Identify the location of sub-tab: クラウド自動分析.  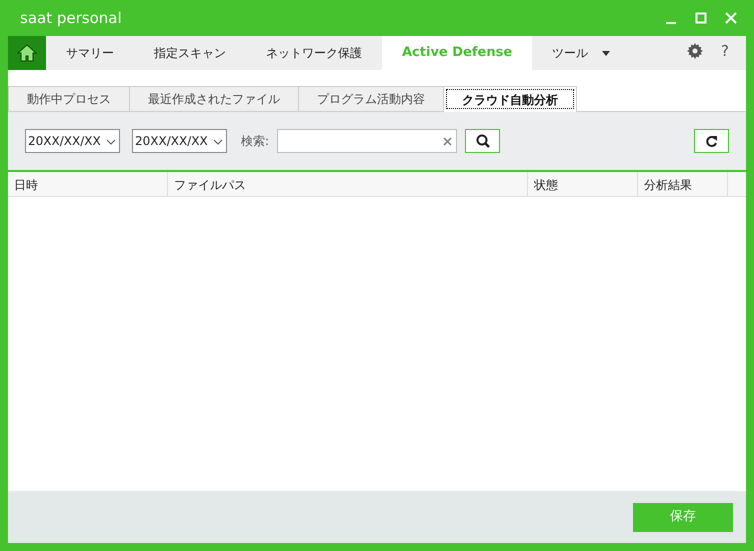
(510, 99).